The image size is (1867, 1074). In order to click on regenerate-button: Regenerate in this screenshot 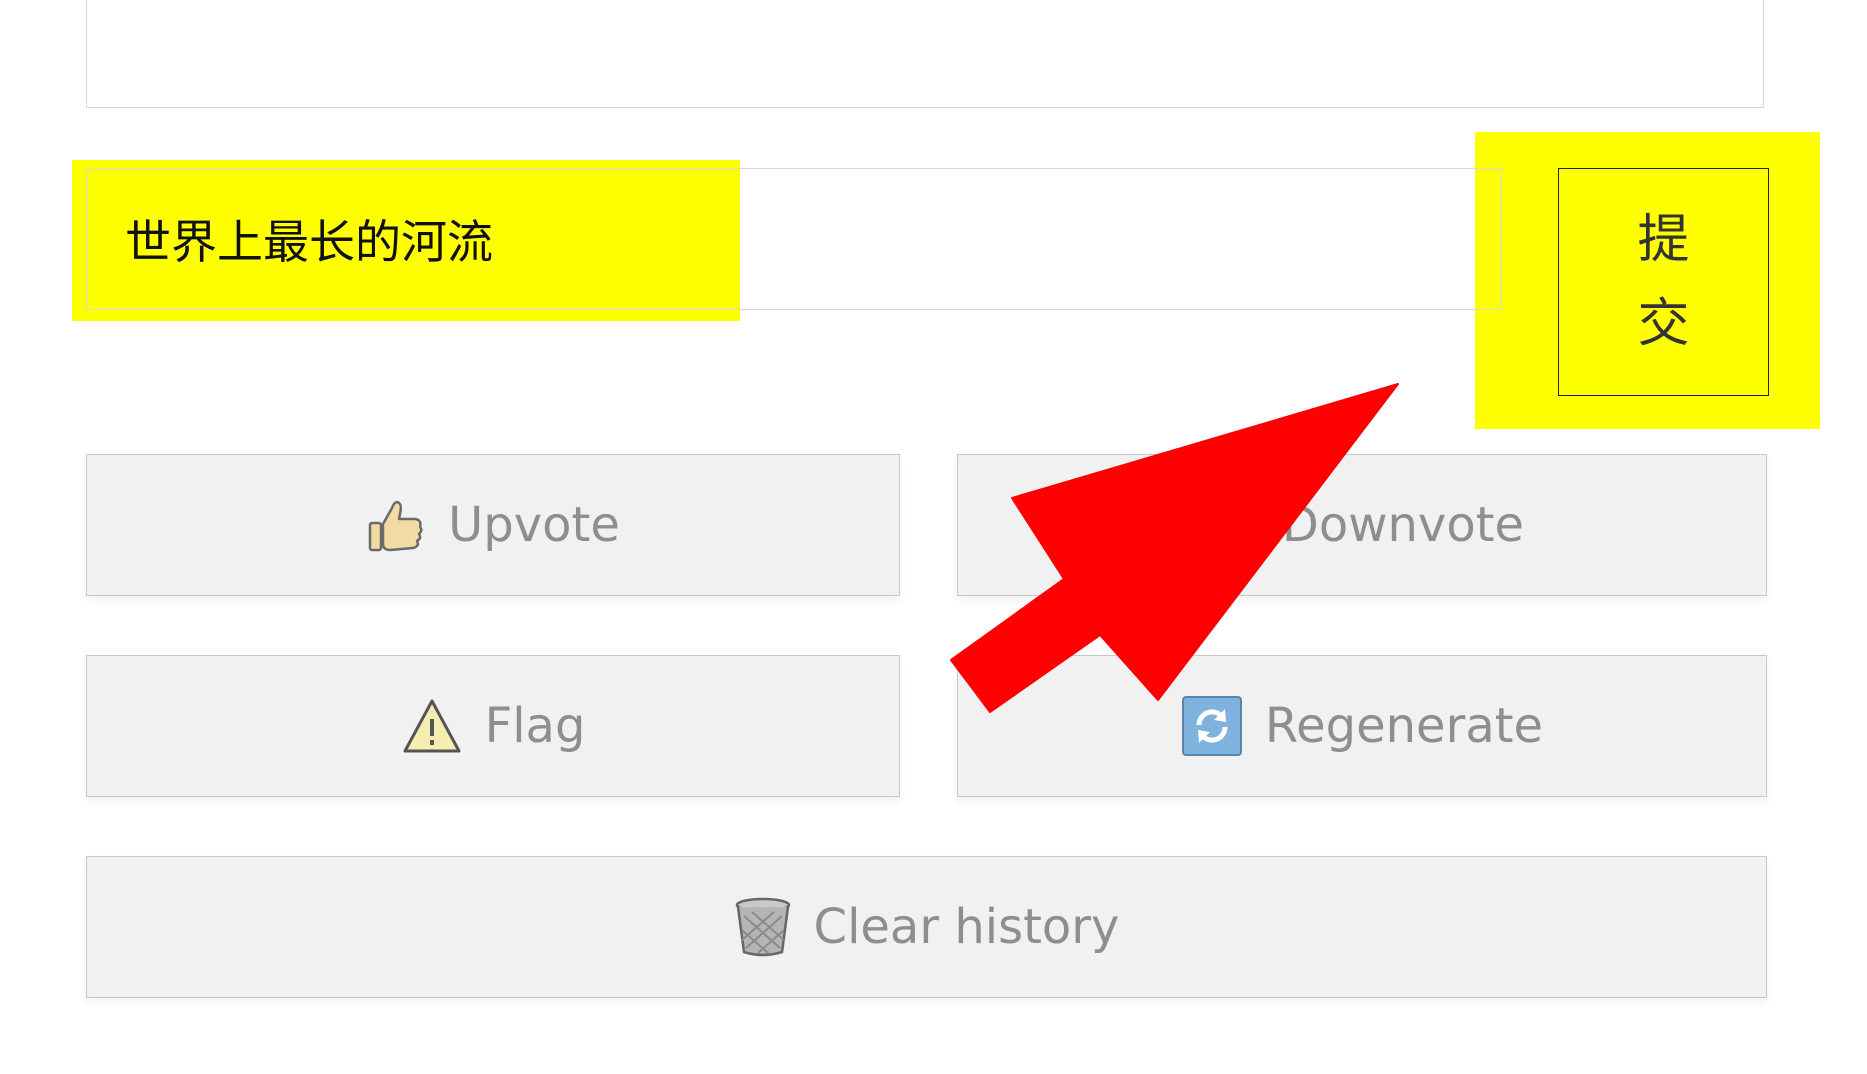, I will do `click(1362, 726)`.